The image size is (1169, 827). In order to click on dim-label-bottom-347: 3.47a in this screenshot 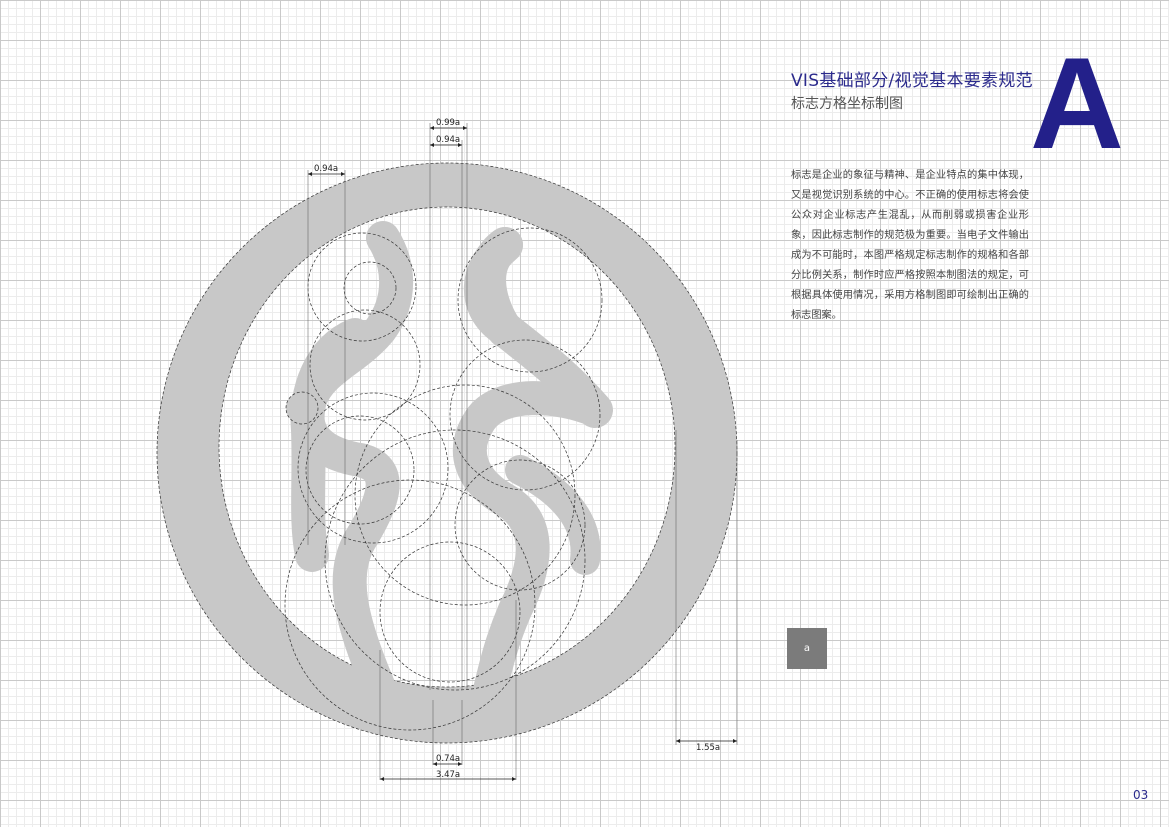, I will do `click(448, 775)`.